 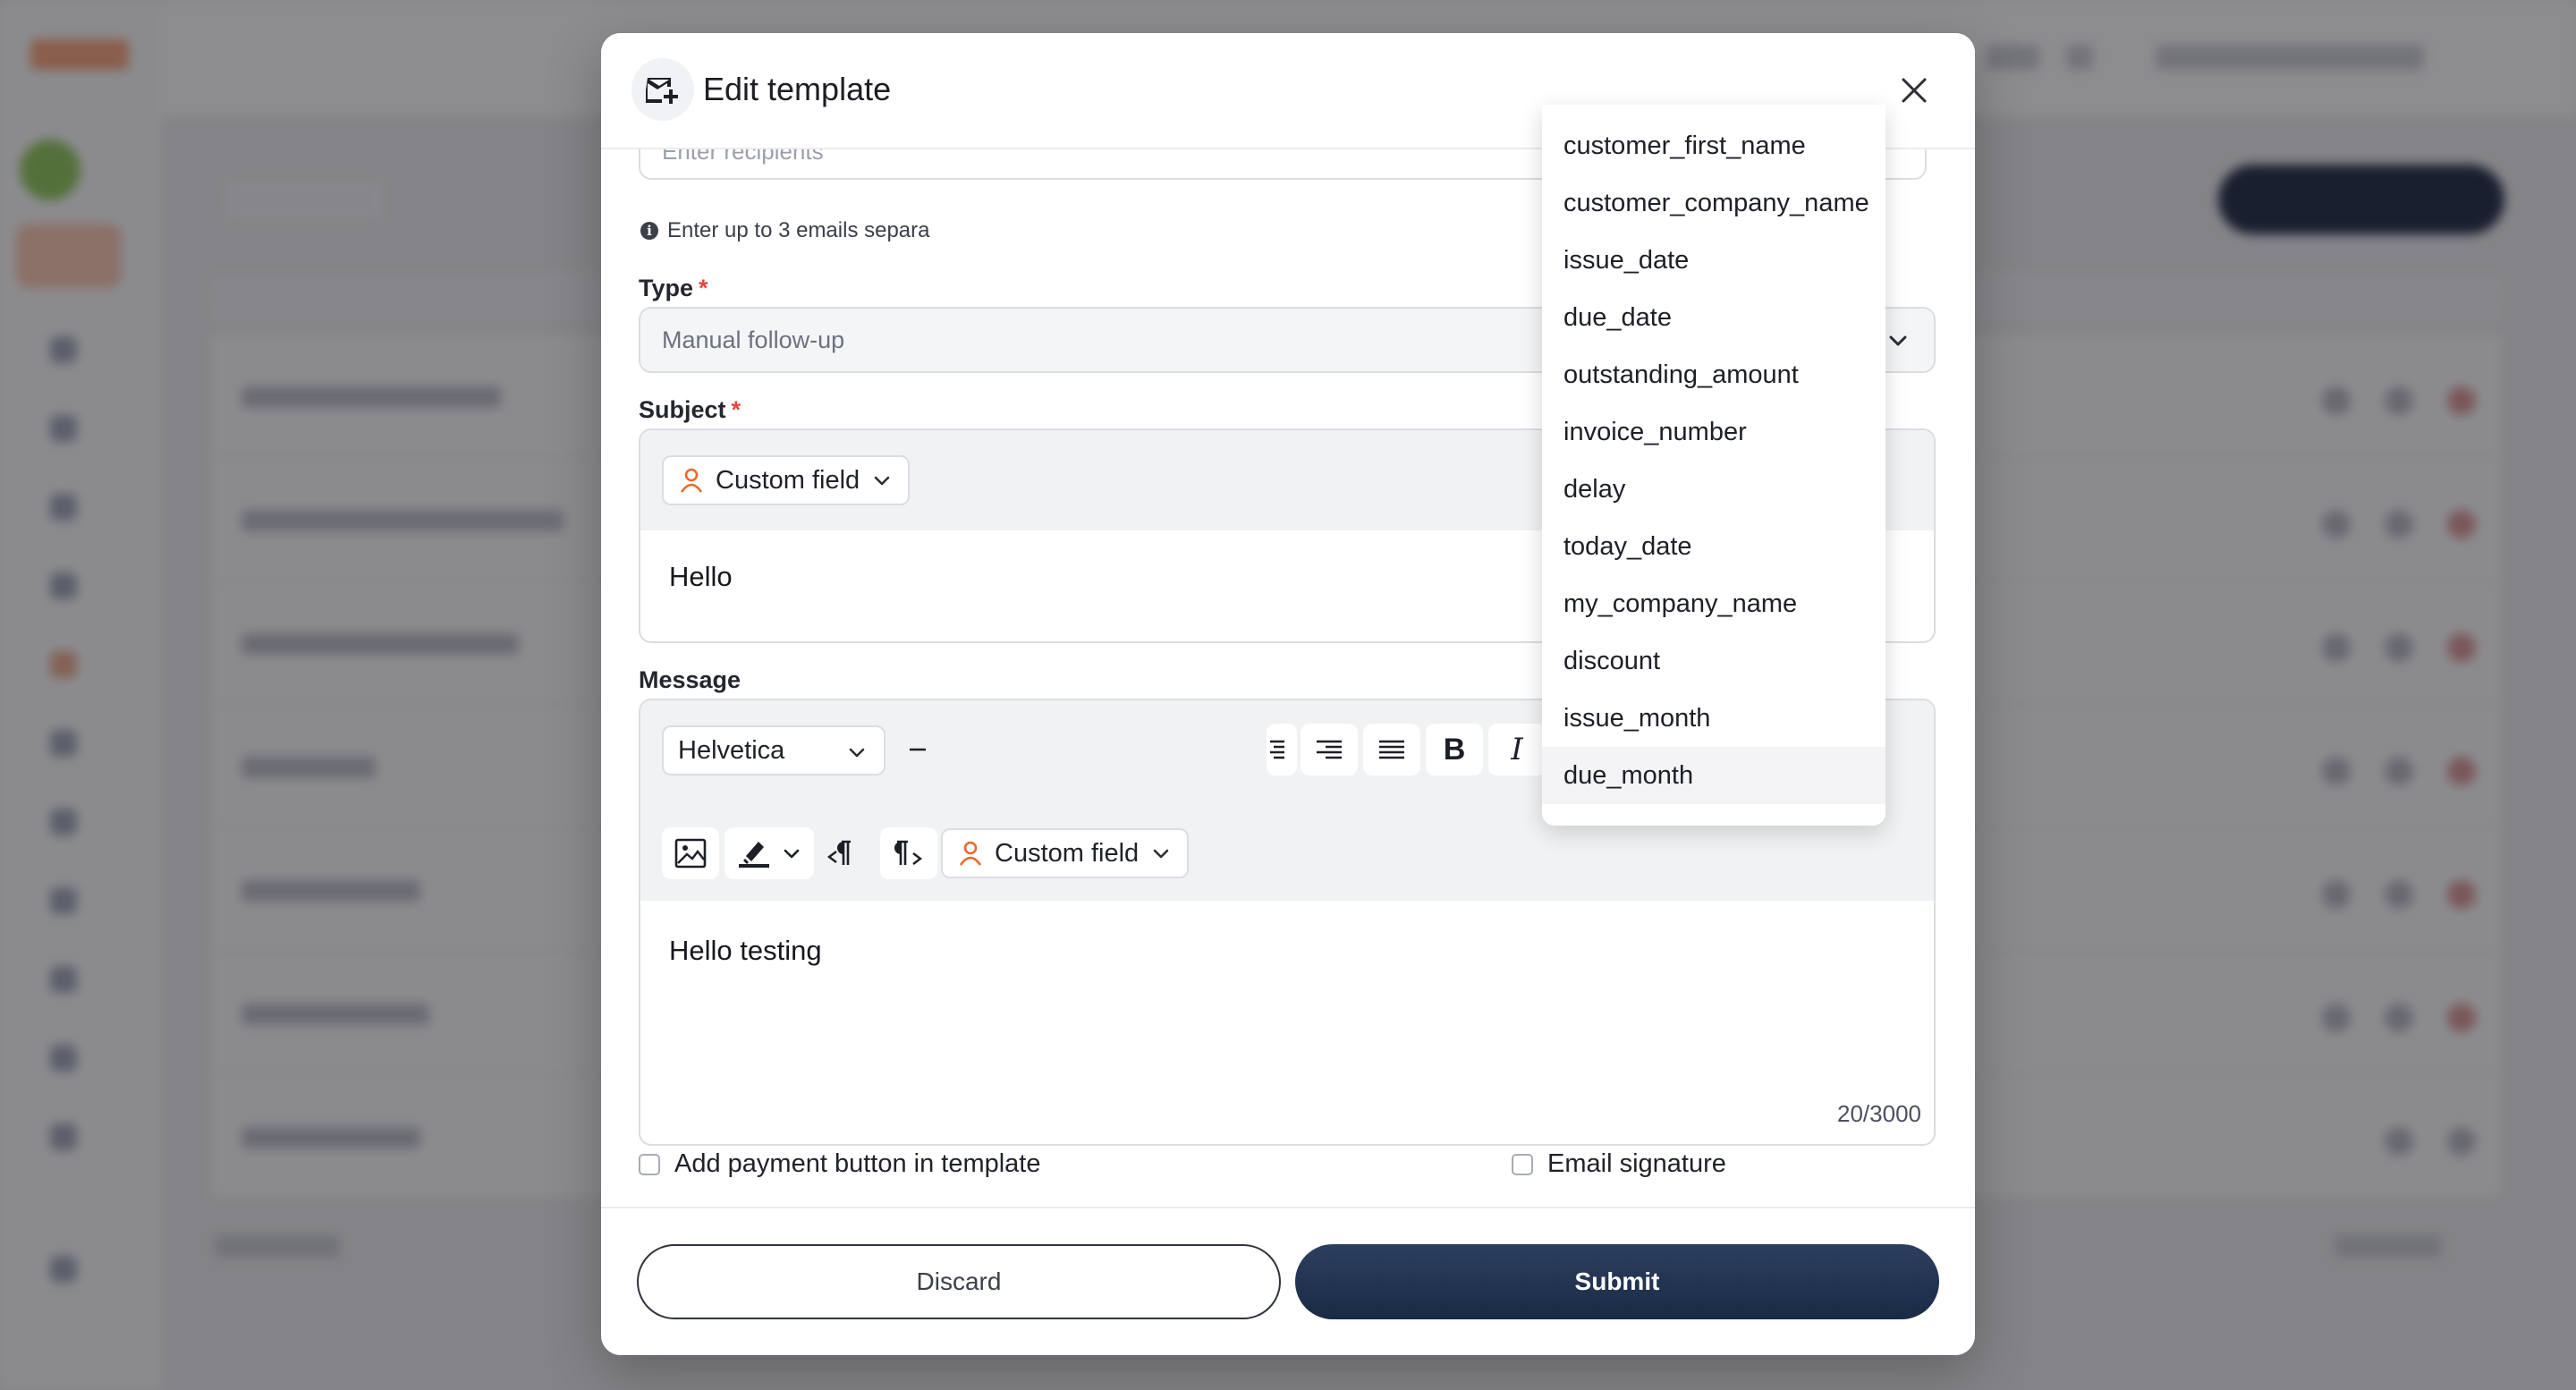 I want to click on font-family-select: Helvetica, so click(x=774, y=750).